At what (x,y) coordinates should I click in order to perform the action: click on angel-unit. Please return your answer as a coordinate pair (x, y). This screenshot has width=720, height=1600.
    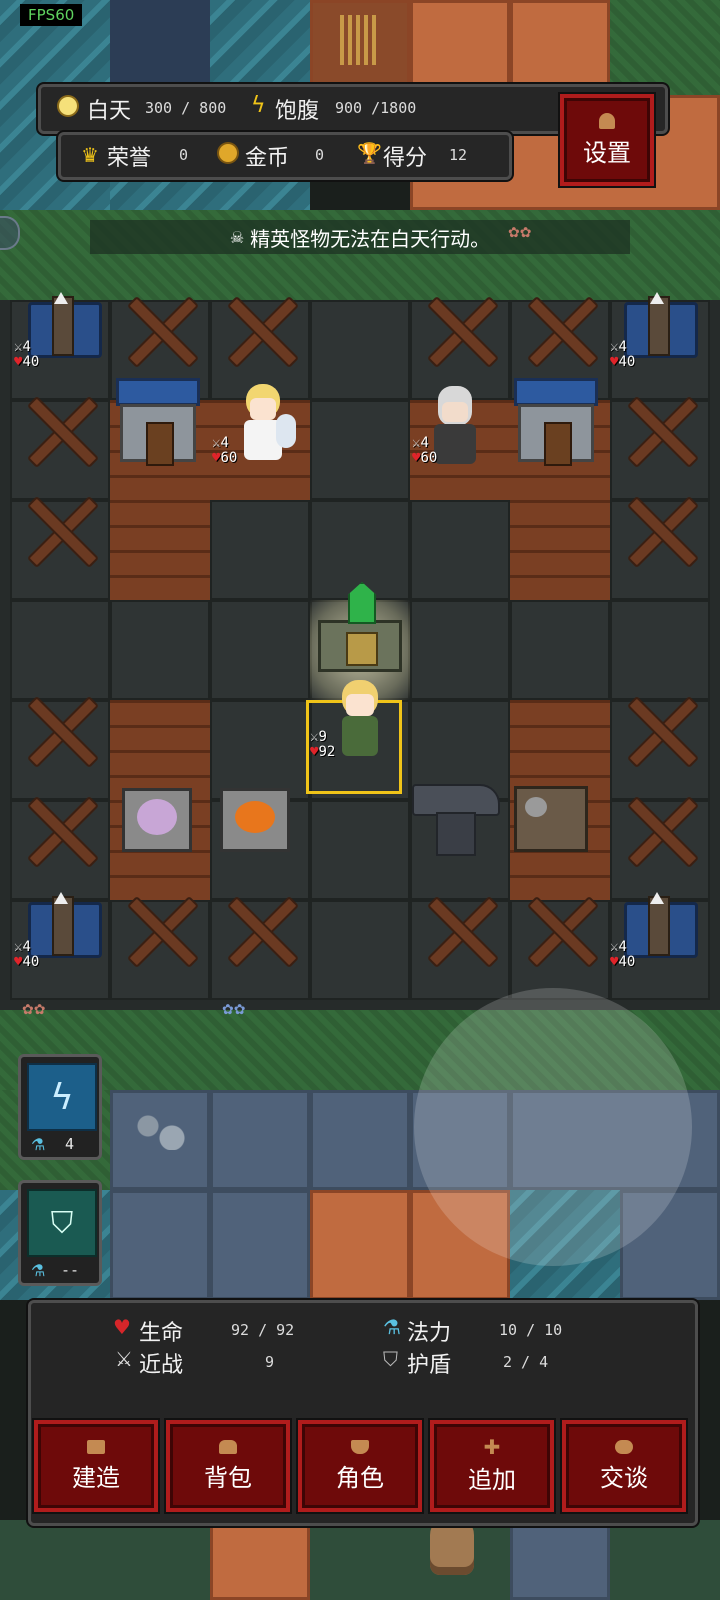
    Looking at the image, I should click on (264, 424).